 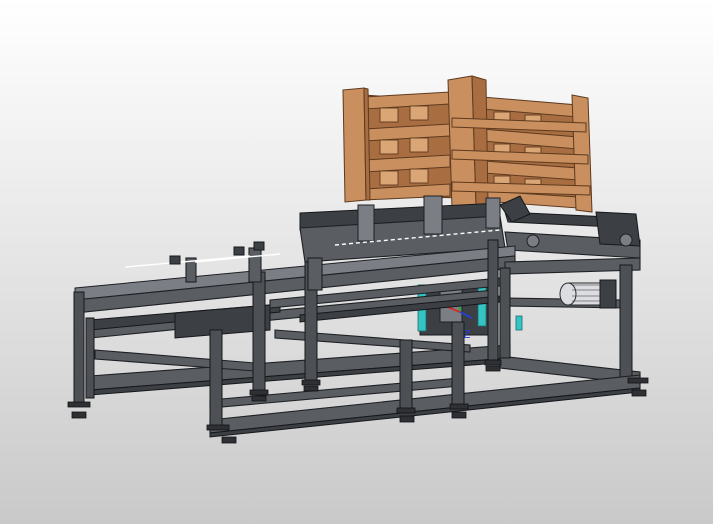 I want to click on drive-motor, so click(x=588, y=294).